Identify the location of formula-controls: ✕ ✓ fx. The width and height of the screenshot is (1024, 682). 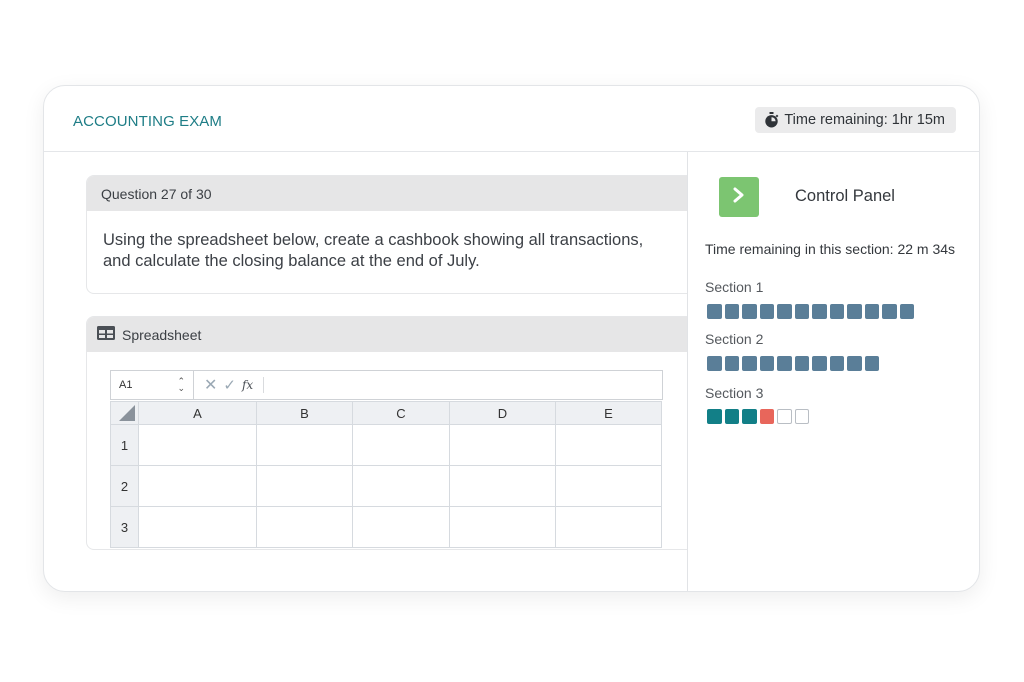
(229, 385).